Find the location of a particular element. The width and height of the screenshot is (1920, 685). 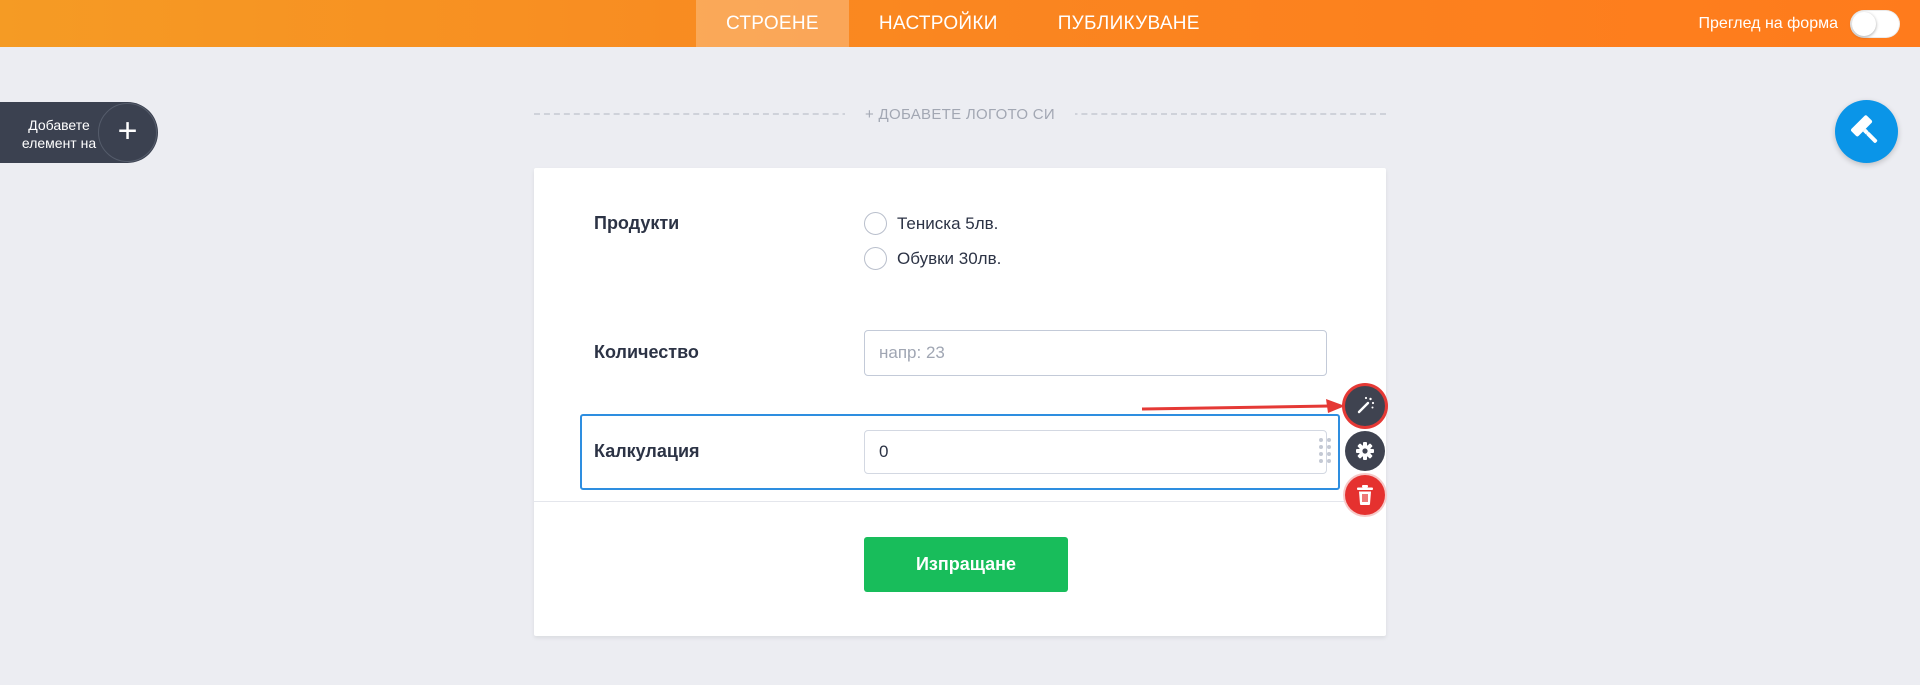

magic-wand-icon is located at coordinates (1366, 405).